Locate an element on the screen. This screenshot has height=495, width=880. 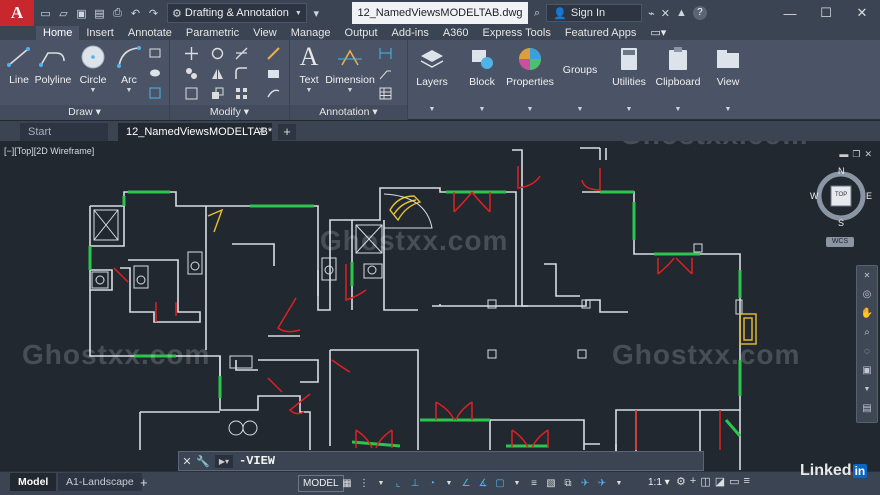
binoculars-icon: ⌕ is located at coordinates (537, 13).